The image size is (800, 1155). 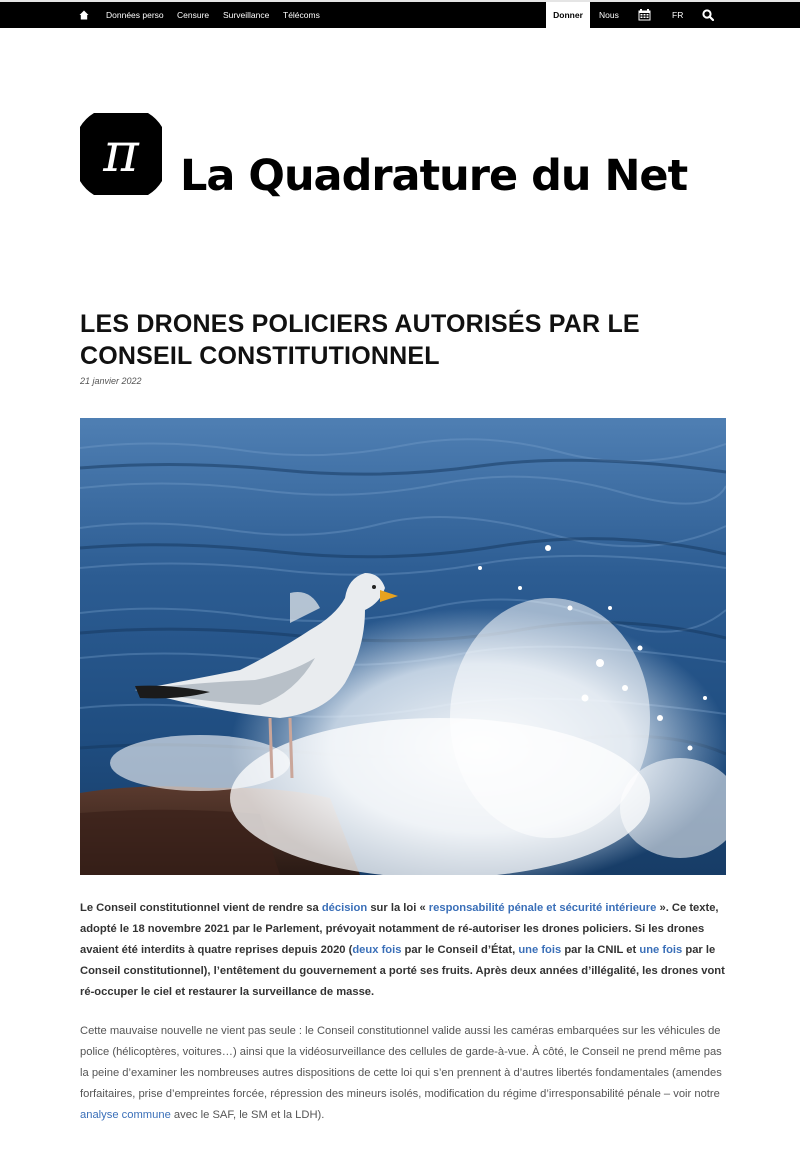 What do you see at coordinates (568, 15) in the screenshot?
I see `donate-button: Donner` at bounding box center [568, 15].